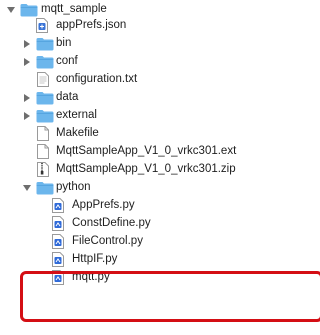 The image size is (320, 335). I want to click on tree-row-app-zip: MqttSampleApp_V1_0_vrkc301.zip, so click(160, 169).